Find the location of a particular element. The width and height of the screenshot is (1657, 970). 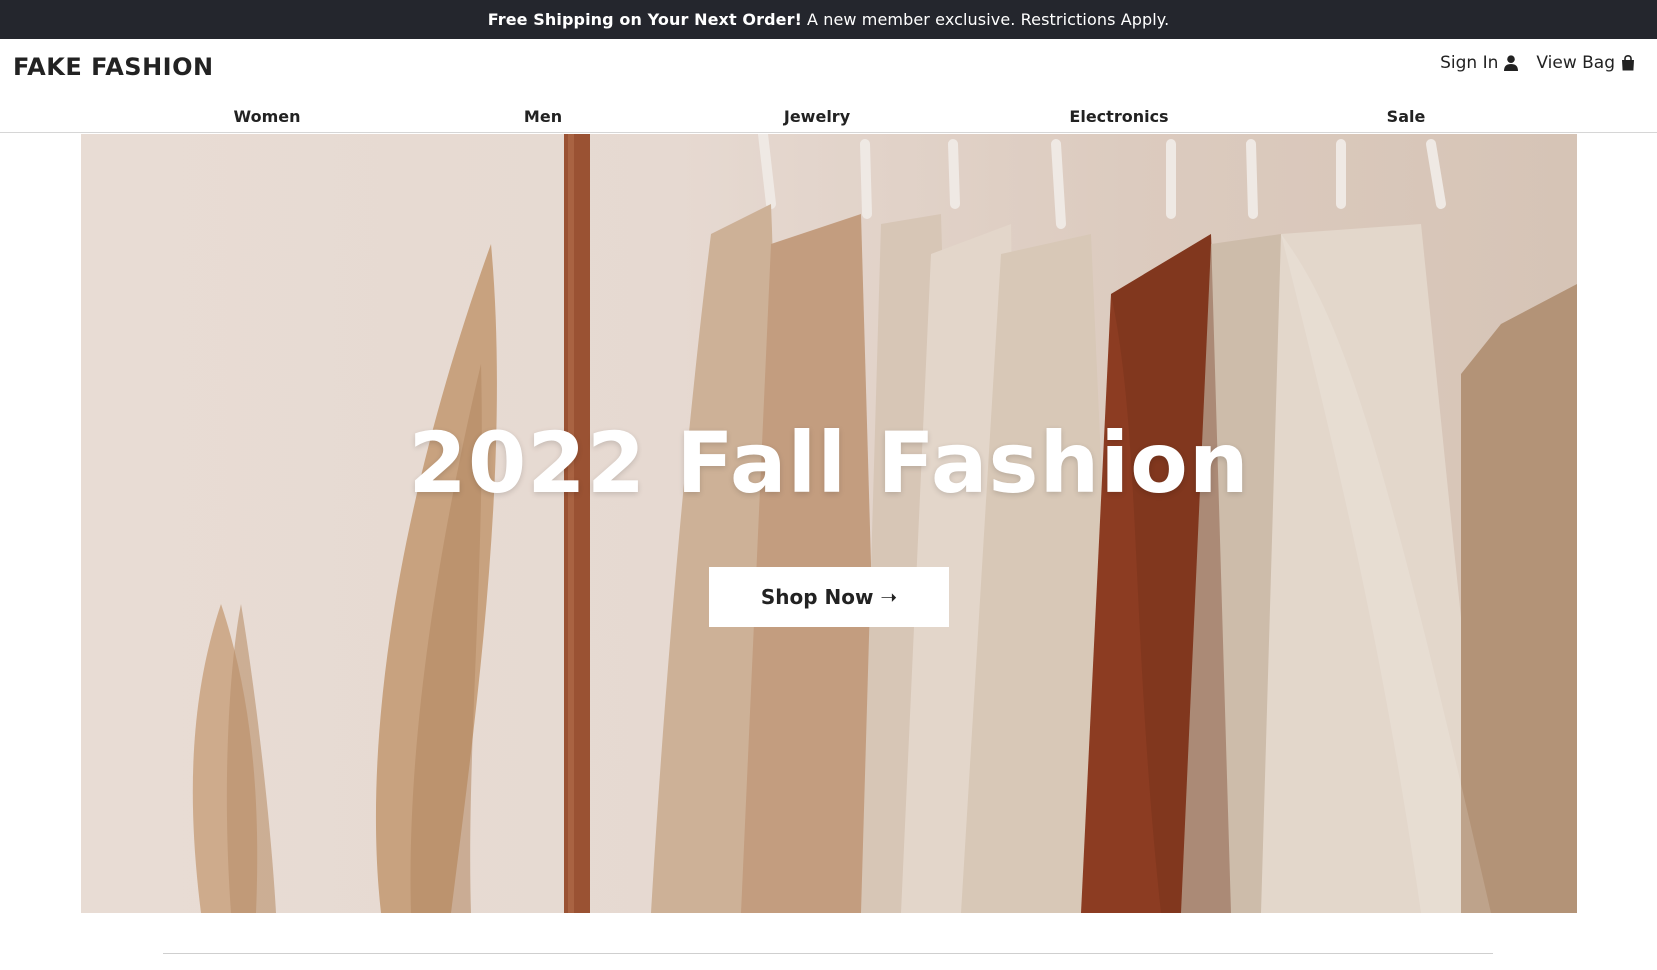

main-nav: Women Men Jewelry Electronics Sale is located at coordinates (828, 118).